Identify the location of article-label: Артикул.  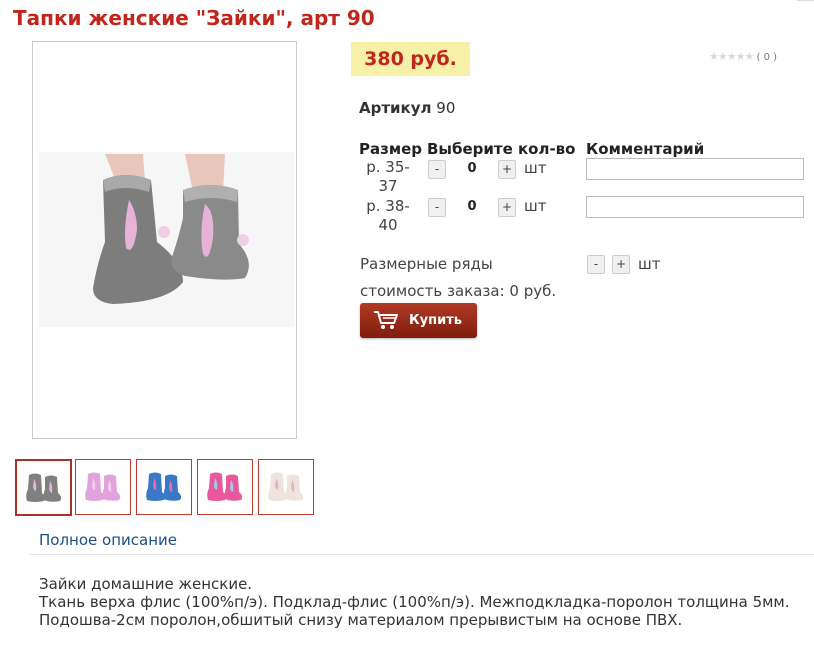
(395, 108).